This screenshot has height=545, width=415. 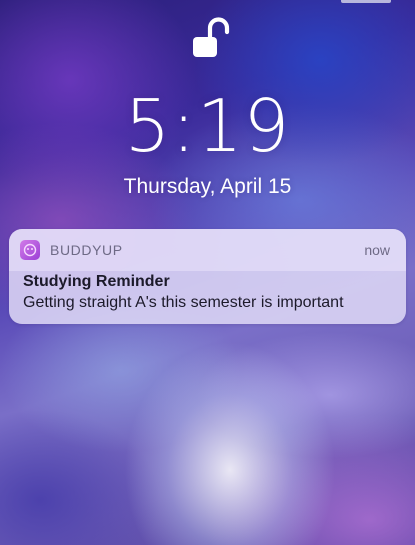 I want to click on lock-date: Thursday, April 15, so click(x=207, y=186).